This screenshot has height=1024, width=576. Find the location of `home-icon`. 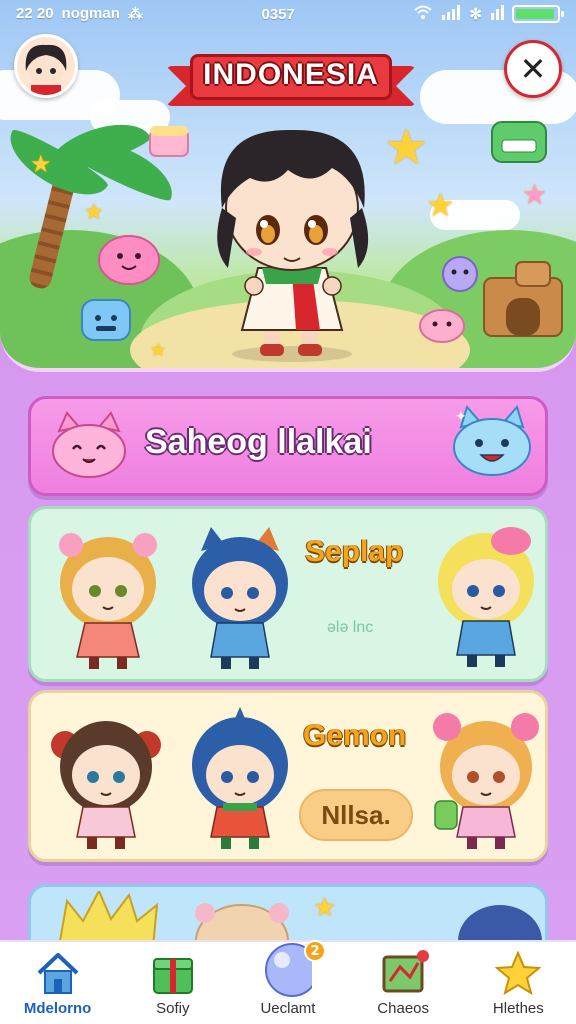

home-icon is located at coordinates (58, 973).